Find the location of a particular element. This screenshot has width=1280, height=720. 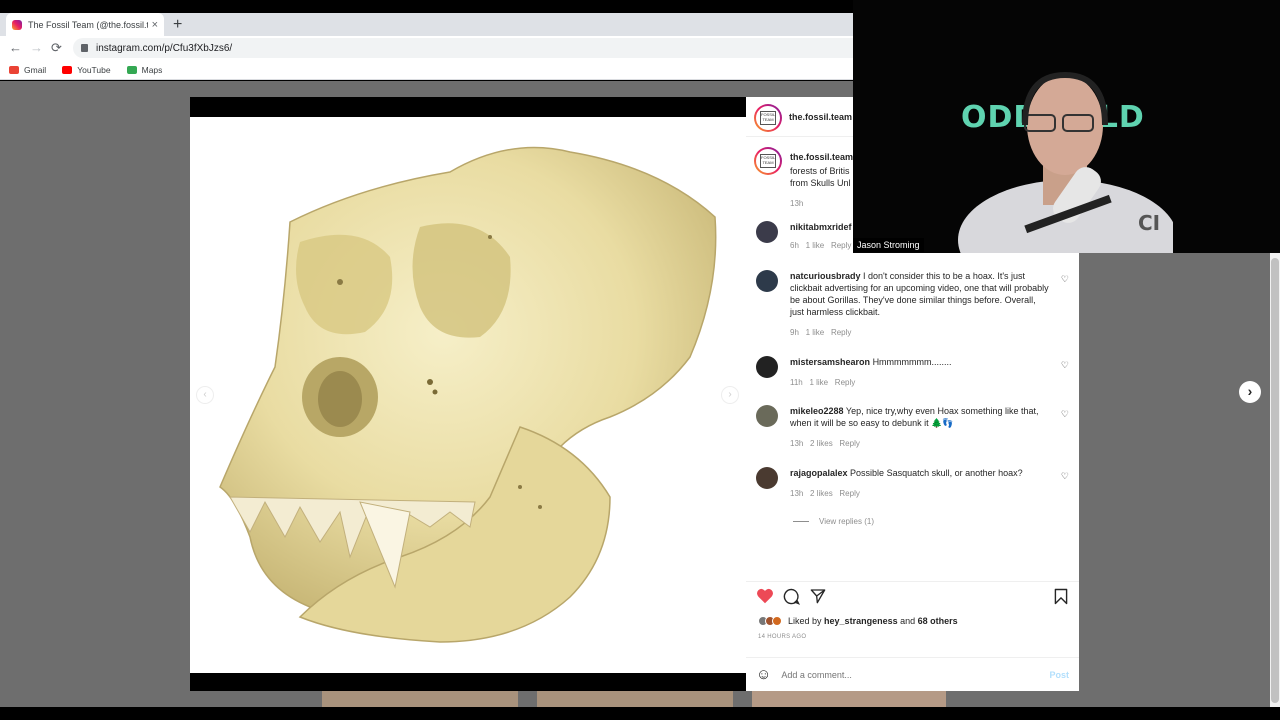

liked-by-user: hey_strangeness is located at coordinates (861, 621).